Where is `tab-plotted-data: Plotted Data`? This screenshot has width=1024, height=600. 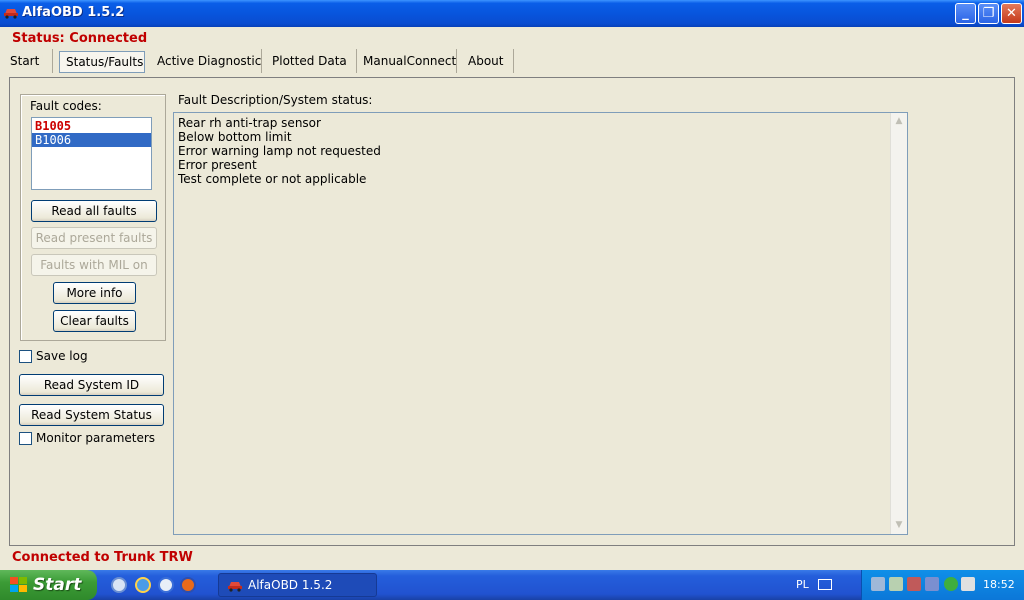
tab-plotted-data: Plotted Data is located at coordinates (311, 61).